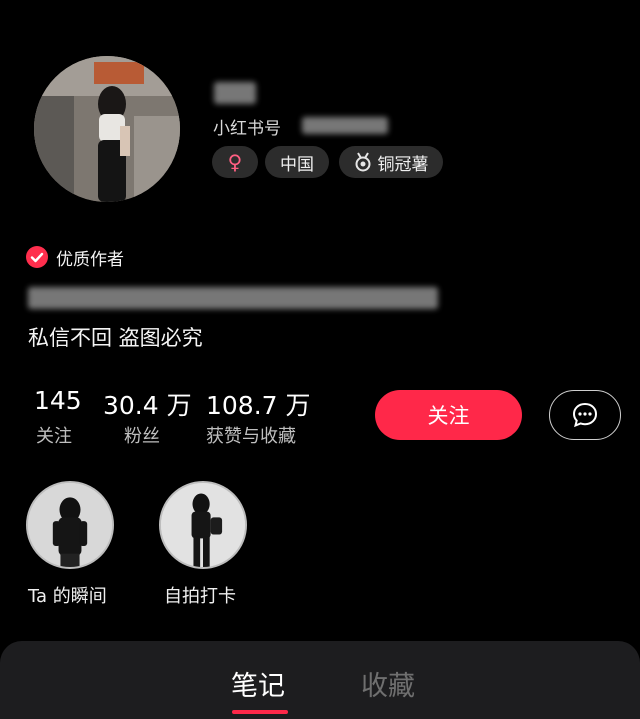  I want to click on follow-button: 关注, so click(448, 415).